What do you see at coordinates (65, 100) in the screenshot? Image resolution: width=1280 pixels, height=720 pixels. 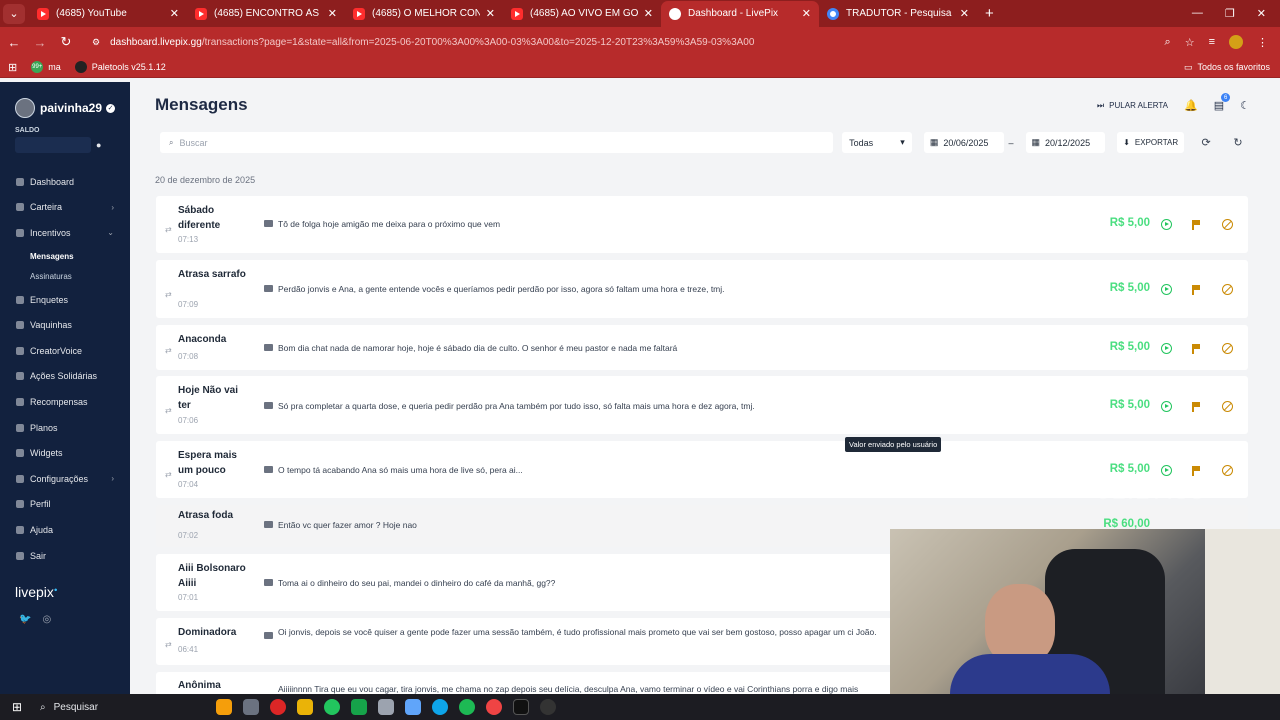 I see `profile: paivinha29 ✓` at bounding box center [65, 100].